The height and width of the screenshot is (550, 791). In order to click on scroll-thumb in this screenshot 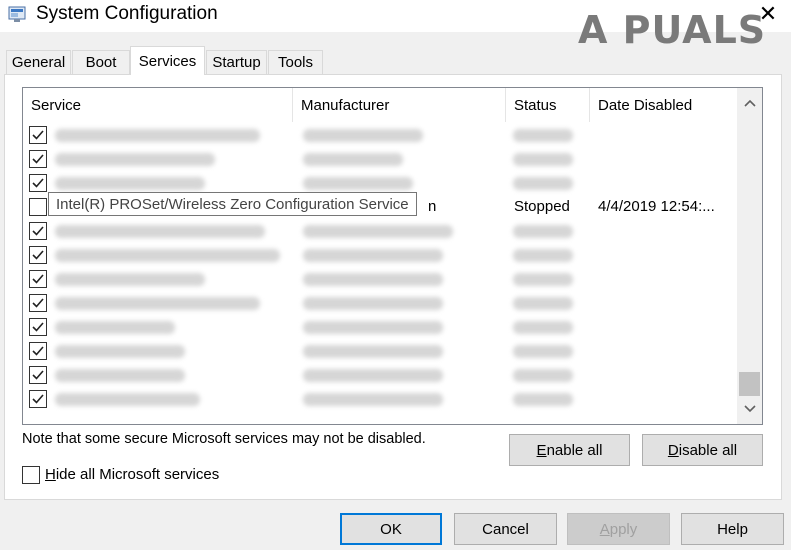, I will do `click(749, 384)`.